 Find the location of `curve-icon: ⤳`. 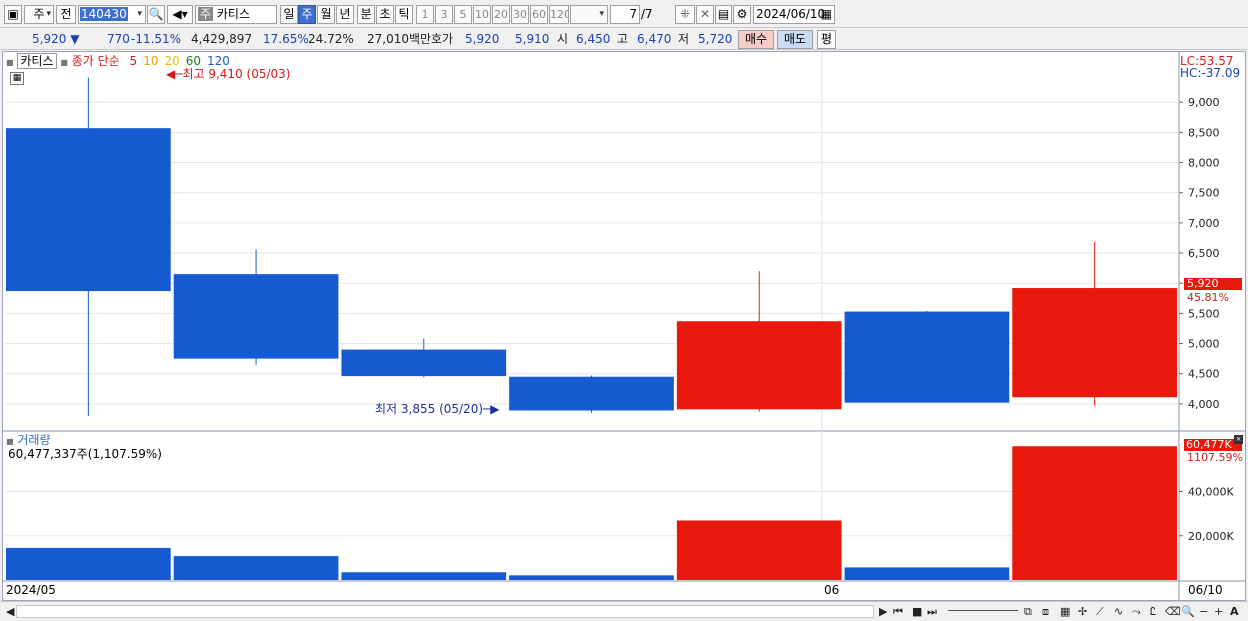

curve-icon: ⤳ is located at coordinates (1136, 612).